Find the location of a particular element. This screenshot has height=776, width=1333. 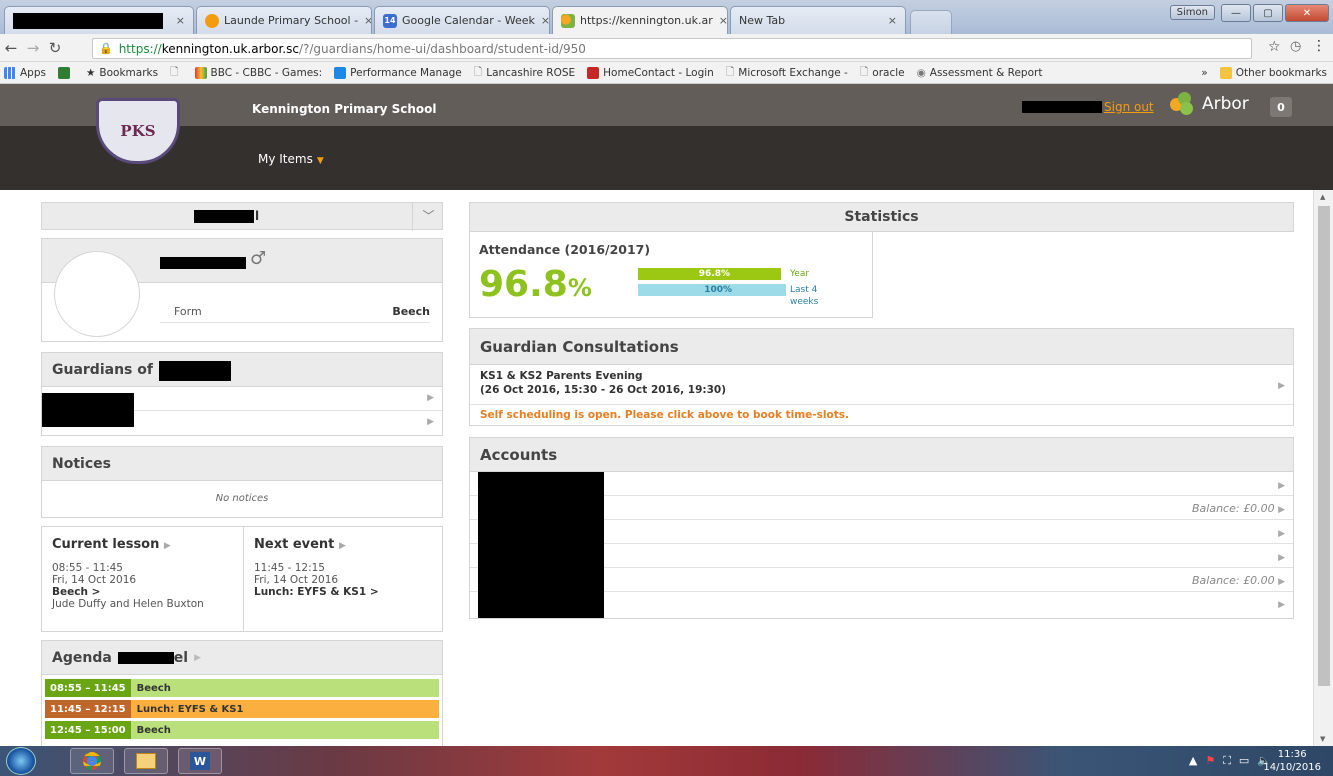

app-navbar is located at coordinates (666, 158).